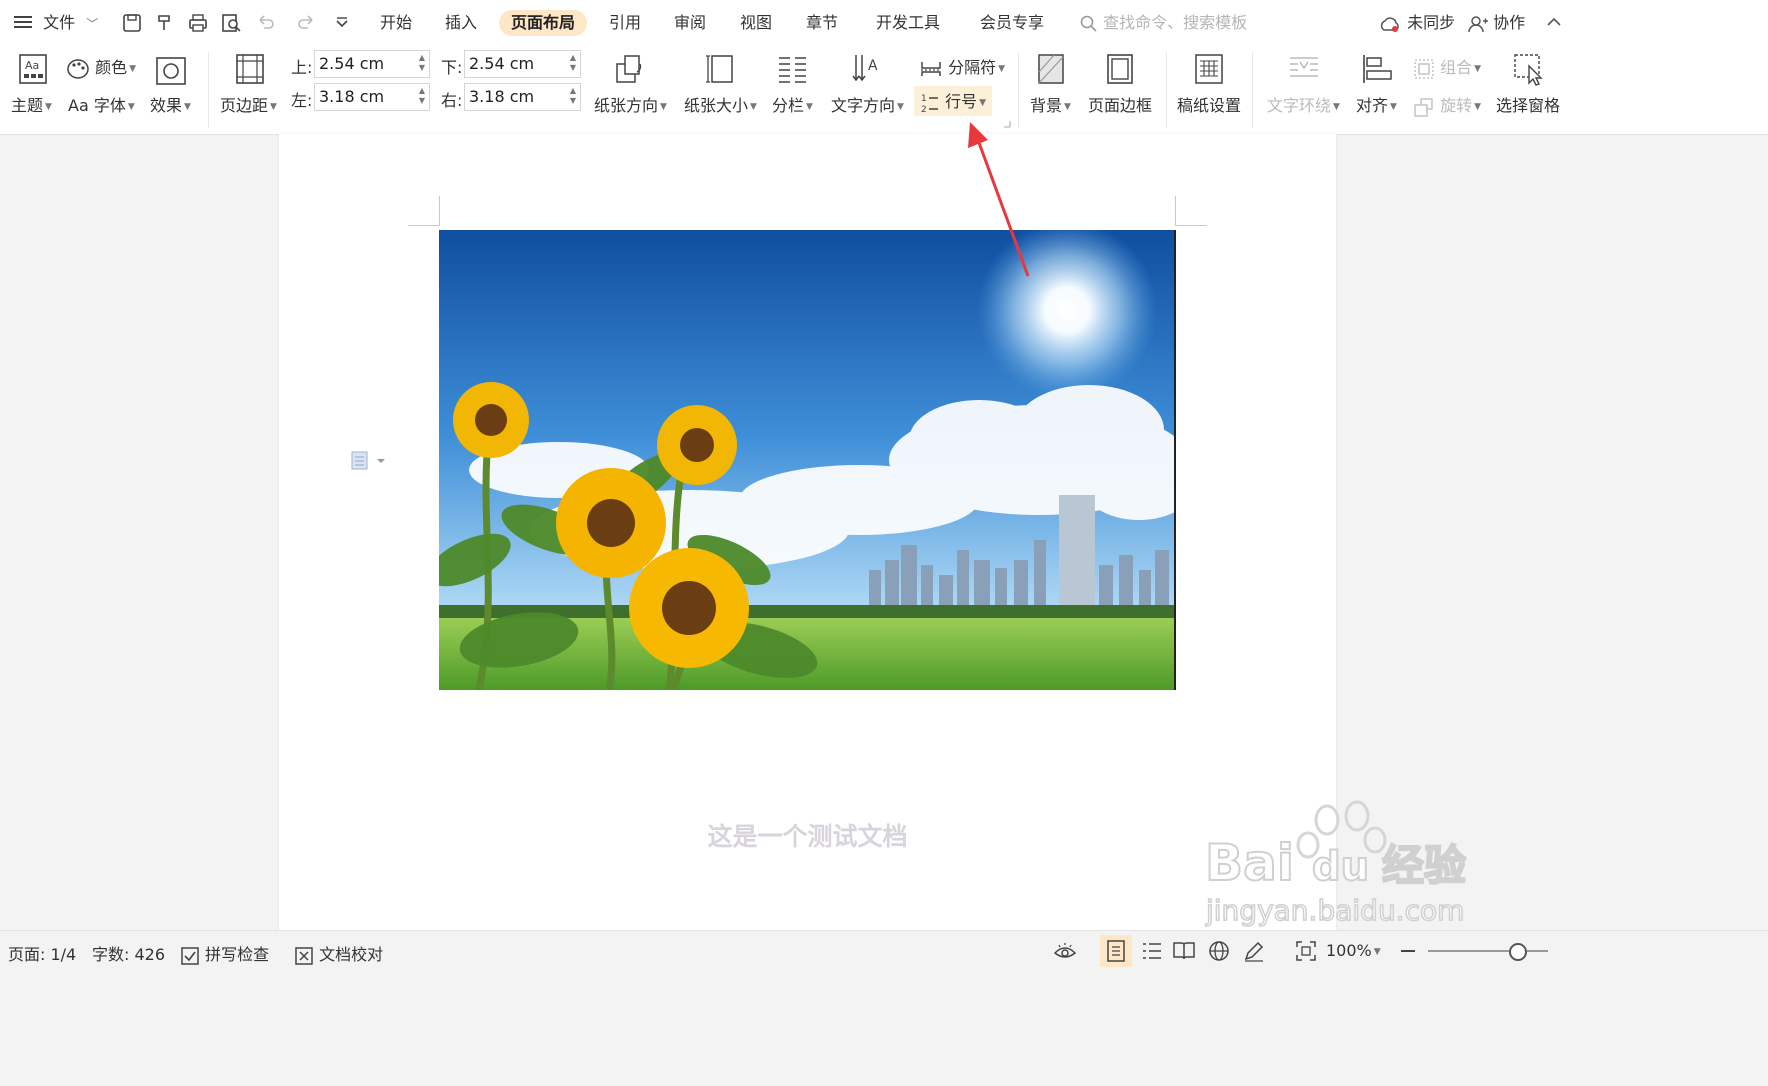 Image resolution: width=1768 pixels, height=1086 pixels. What do you see at coordinates (171, 71) in the screenshot?
I see `effects-icon` at bounding box center [171, 71].